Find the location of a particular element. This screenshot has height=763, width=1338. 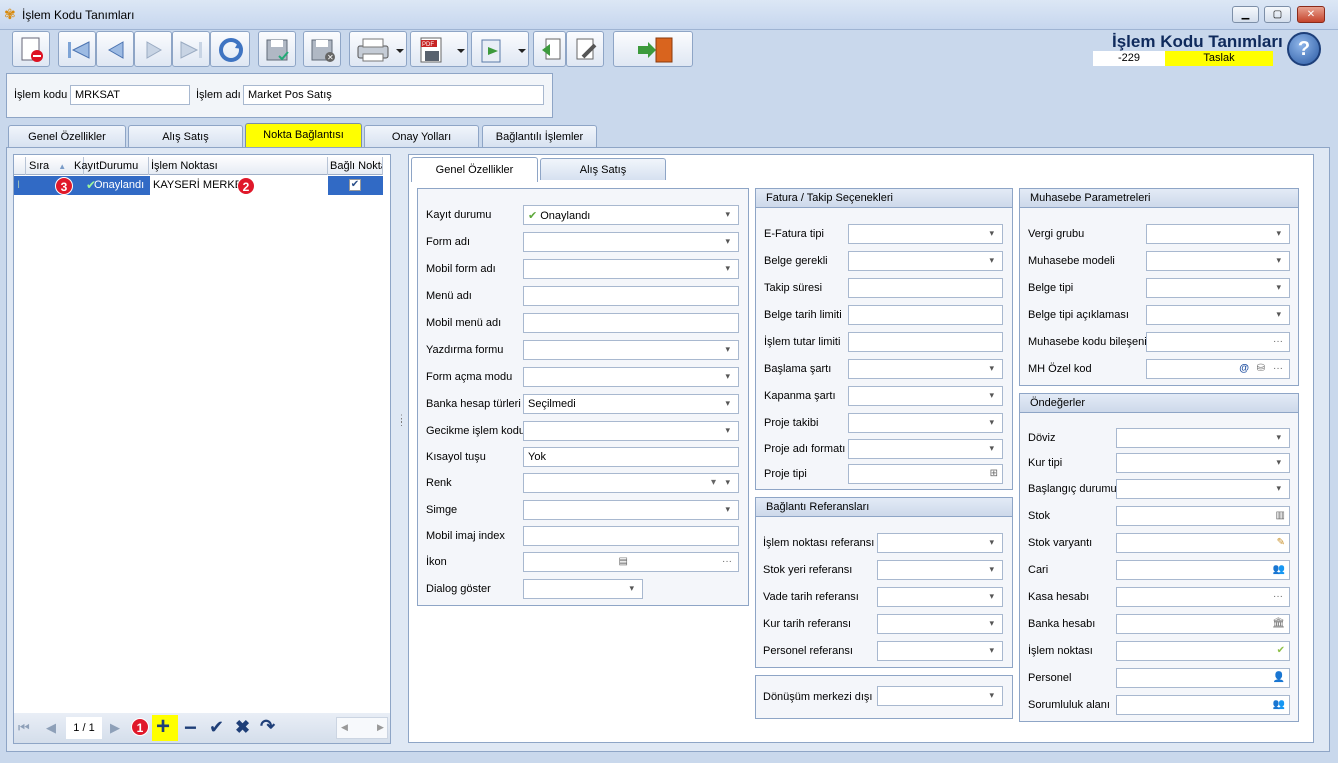

bank-account-types-field: Seçilmedi is located at coordinates (631, 404).